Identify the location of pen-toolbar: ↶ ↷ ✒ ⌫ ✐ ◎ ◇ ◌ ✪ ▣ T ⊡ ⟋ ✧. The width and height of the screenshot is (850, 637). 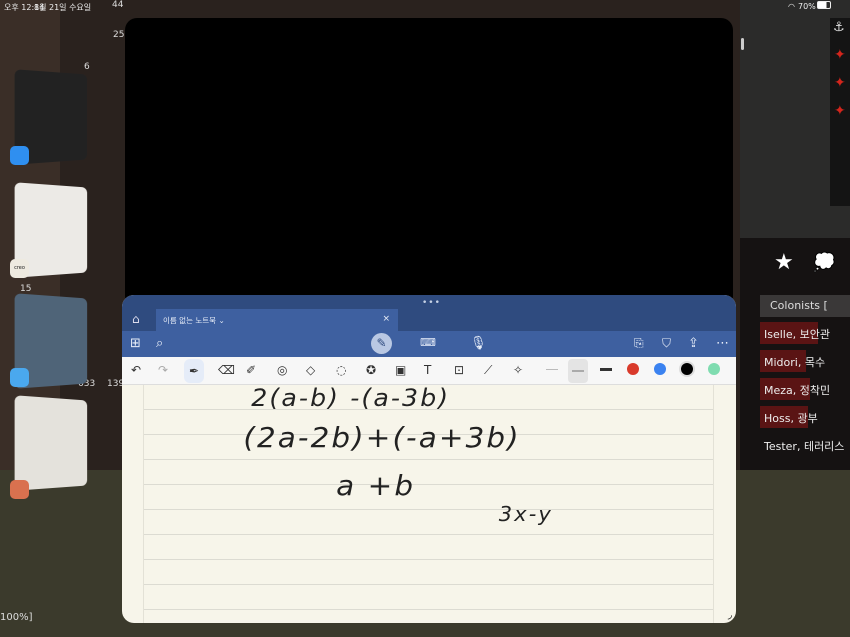
(429, 371).